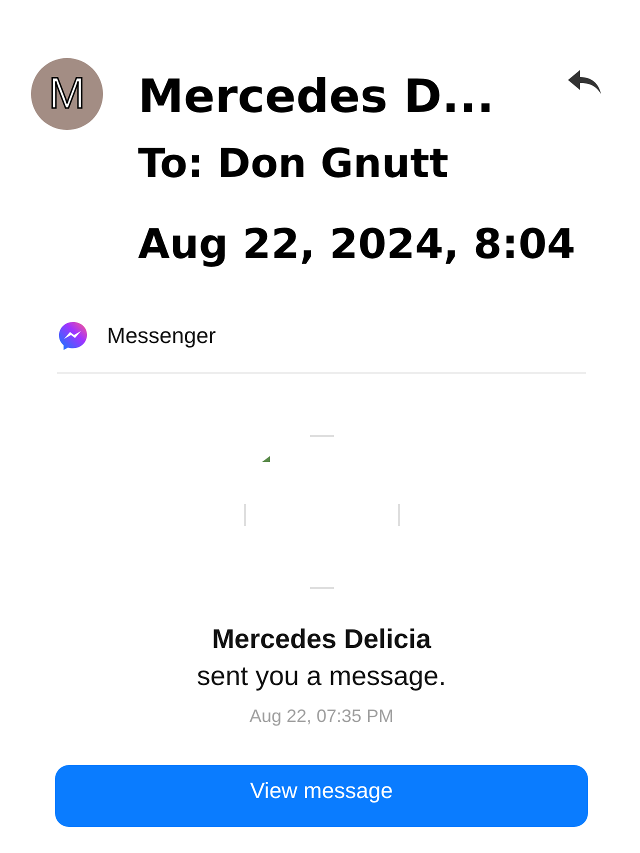 The width and height of the screenshot is (640, 853). Describe the element at coordinates (357, 244) in the screenshot. I see `email-date: Aug 22, 2024, 8:04` at that location.